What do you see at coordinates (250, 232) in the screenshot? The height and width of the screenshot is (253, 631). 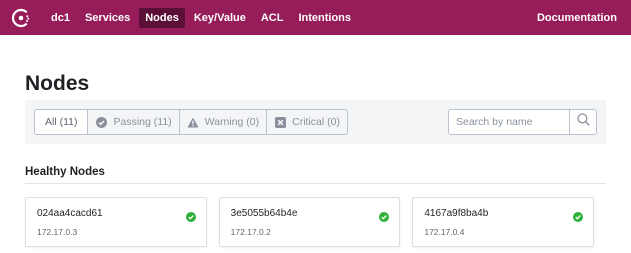 I see `node-address: 172.17.0.2` at bounding box center [250, 232].